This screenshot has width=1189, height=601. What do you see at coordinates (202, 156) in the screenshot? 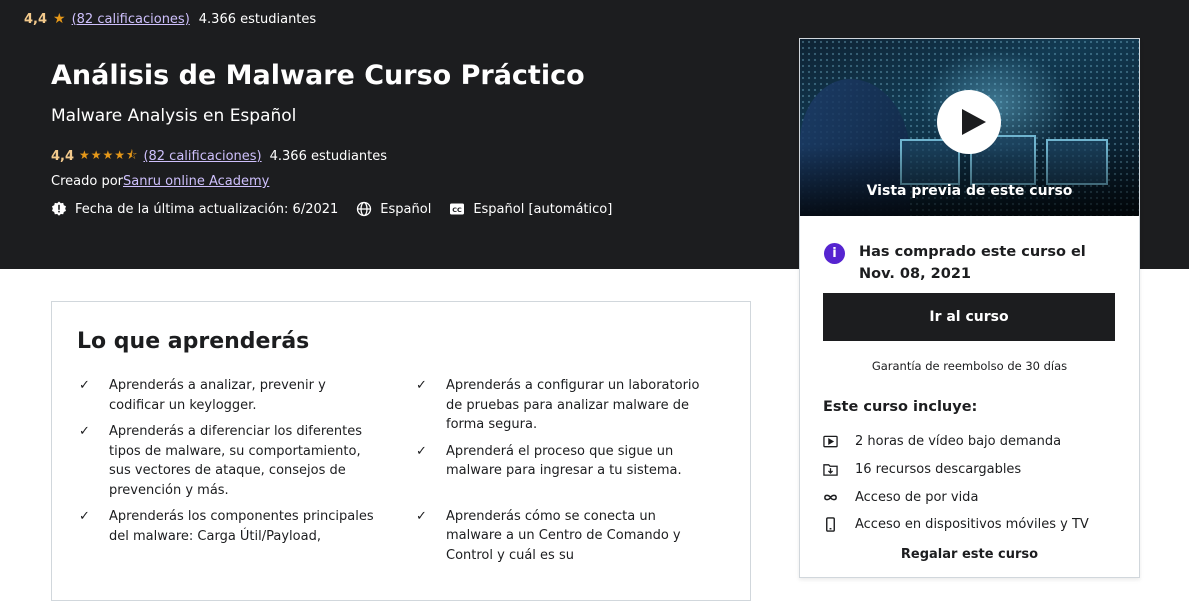
I see `ratings-link: (82 calificaciones)` at bounding box center [202, 156].